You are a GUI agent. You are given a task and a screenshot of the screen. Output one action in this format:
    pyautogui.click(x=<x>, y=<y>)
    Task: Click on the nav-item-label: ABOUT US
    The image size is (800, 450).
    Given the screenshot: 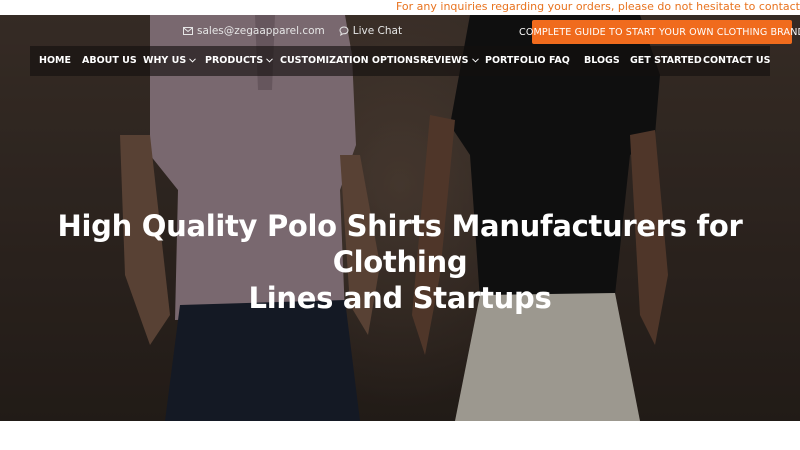 What is the action you would take?
    pyautogui.click(x=109, y=60)
    